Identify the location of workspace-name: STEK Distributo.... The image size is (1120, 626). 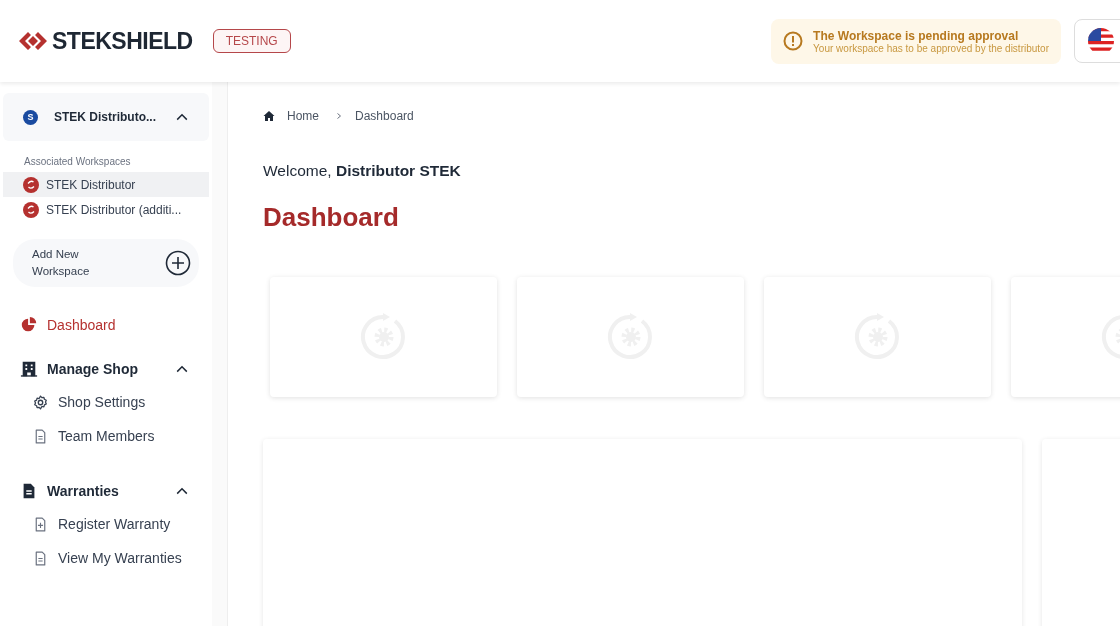
(105, 117).